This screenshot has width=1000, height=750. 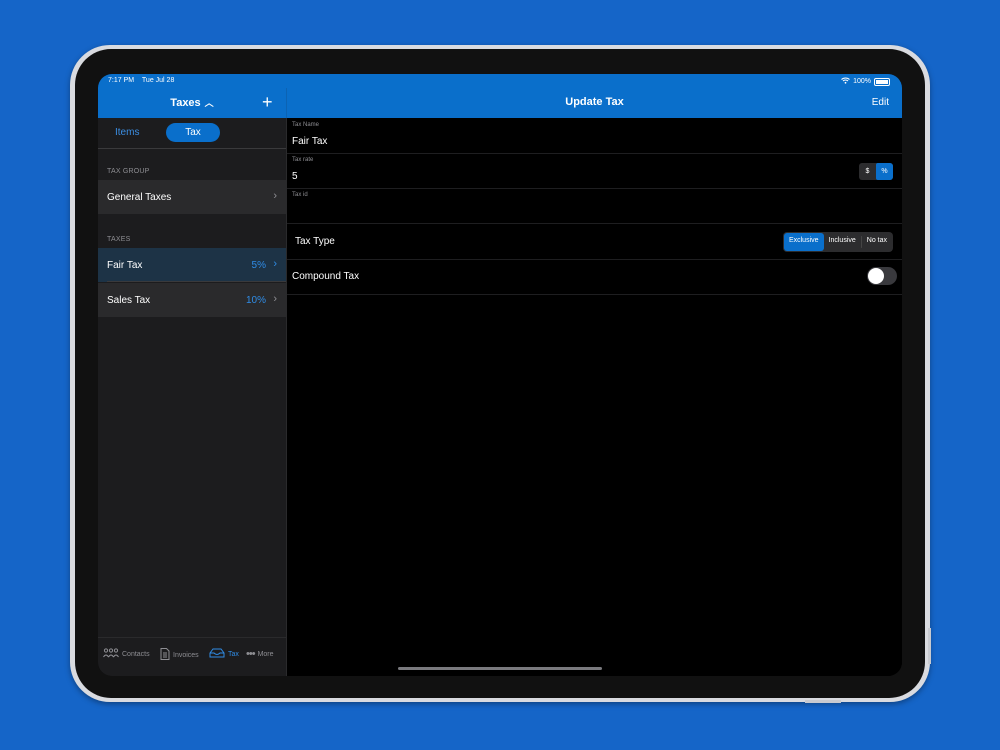 I want to click on tax-row-fair-tax: Fair Tax 5% ›, so click(x=192, y=265).